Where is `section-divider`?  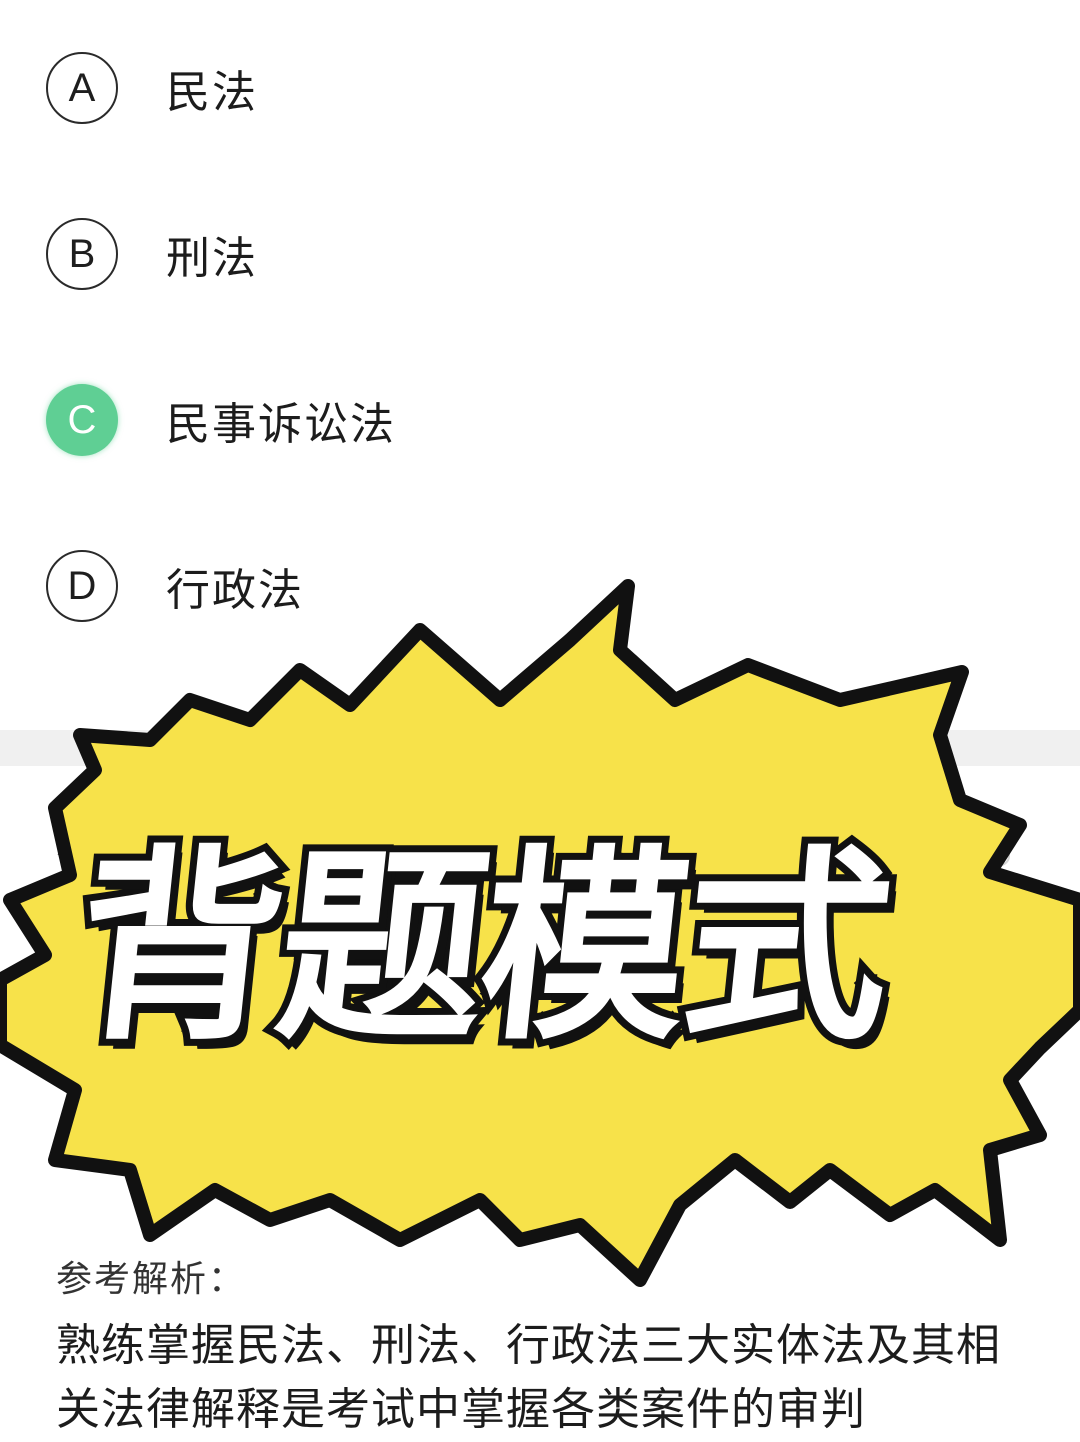
section-divider is located at coordinates (540, 748).